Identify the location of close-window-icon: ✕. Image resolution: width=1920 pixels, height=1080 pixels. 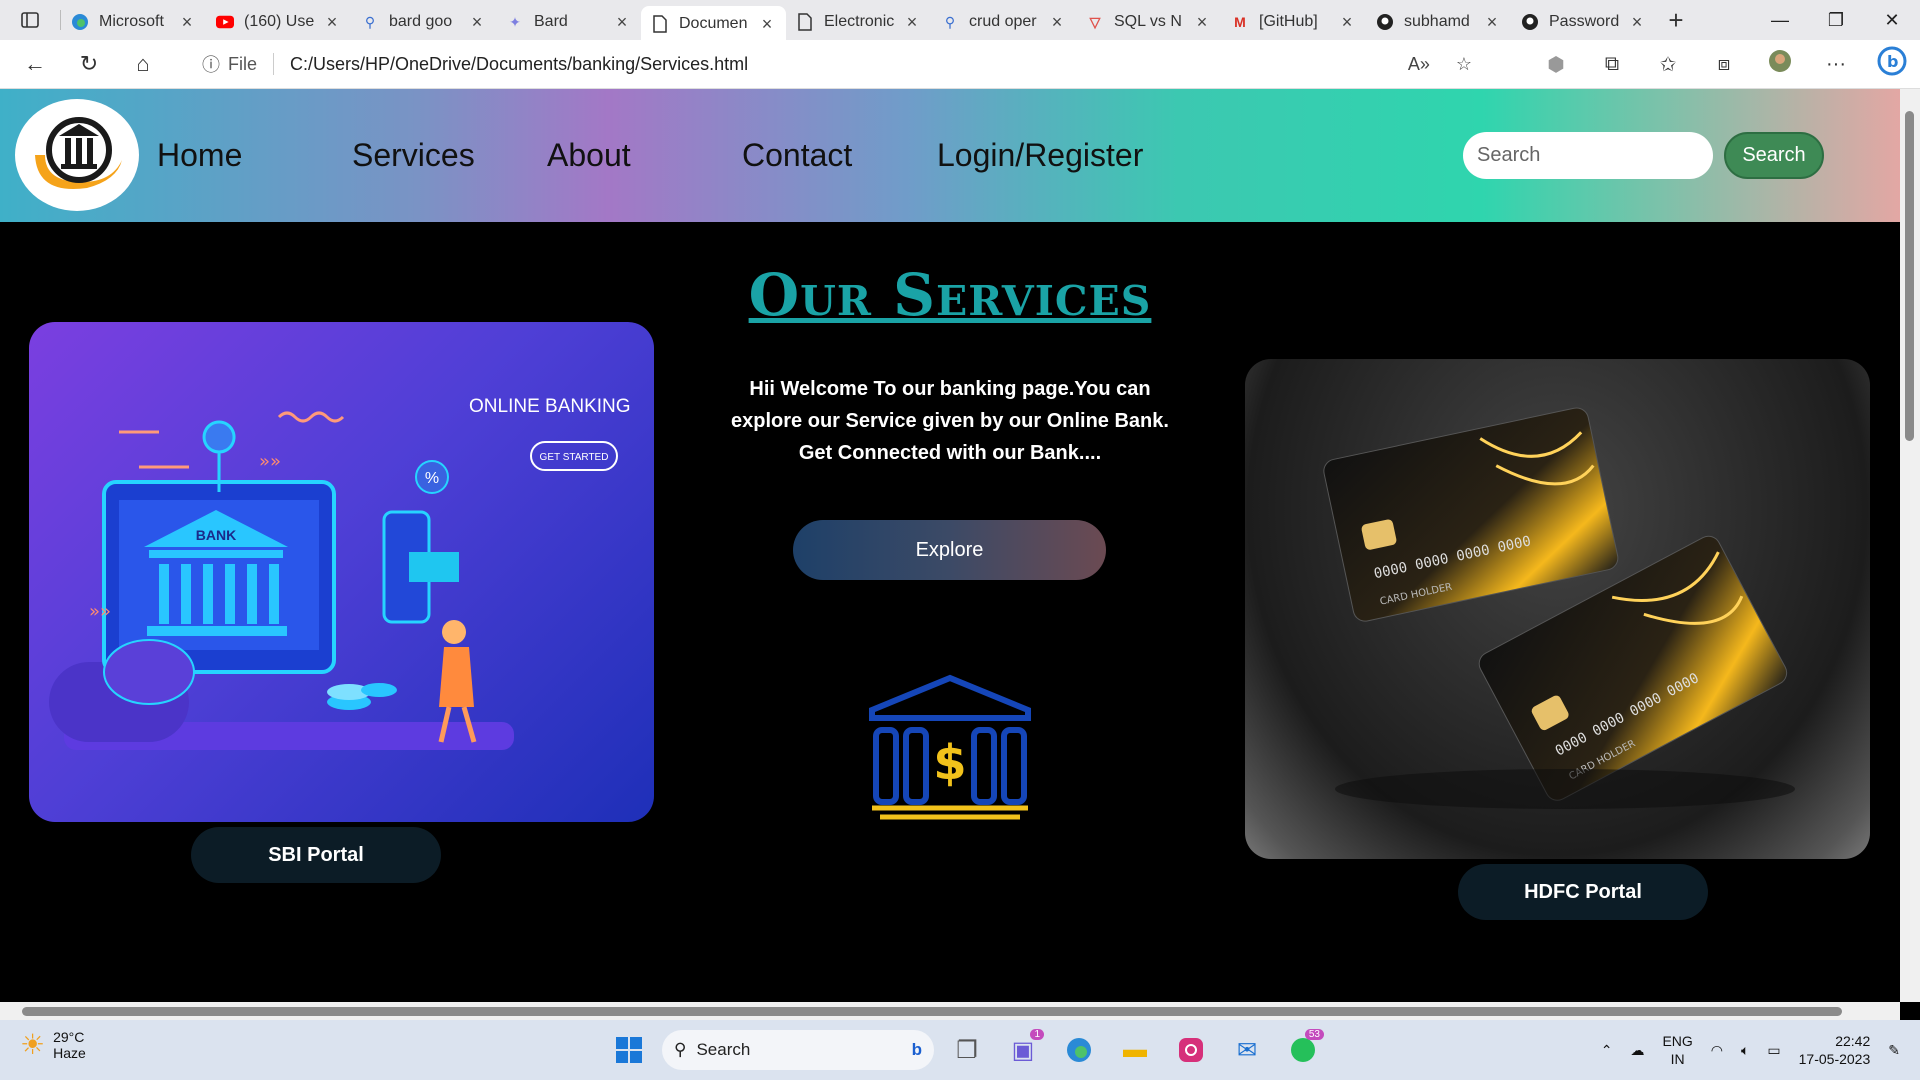
(1892, 20).